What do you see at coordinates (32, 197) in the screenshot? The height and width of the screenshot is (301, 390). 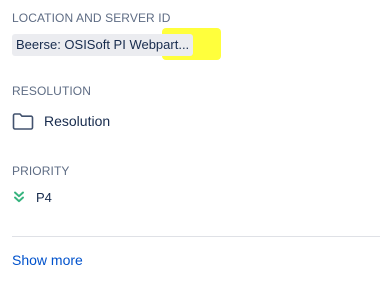 I see `priority-value-row: P4` at bounding box center [32, 197].